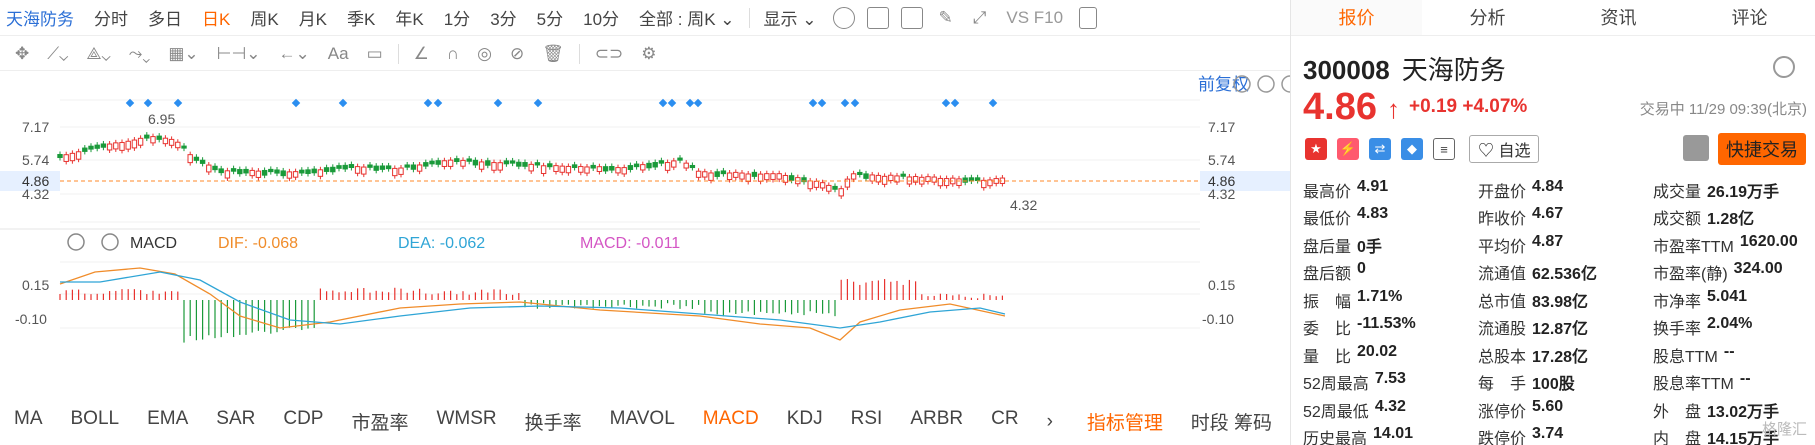 This screenshot has height=445, width=1815. What do you see at coordinates (421, 54) in the screenshot?
I see `angle-tool-icon: ∠` at bounding box center [421, 54].